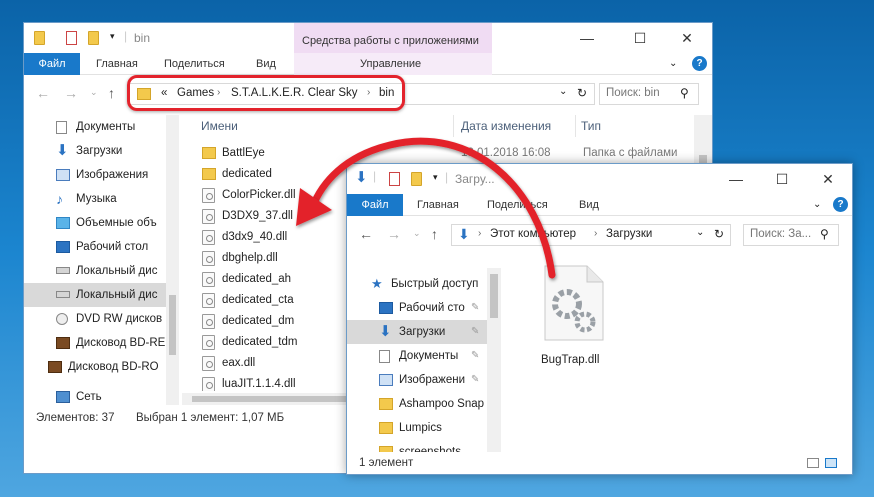 This screenshot has width=874, height=497. What do you see at coordinates (219, 126) in the screenshot?
I see `column-name: Имени` at bounding box center [219, 126].